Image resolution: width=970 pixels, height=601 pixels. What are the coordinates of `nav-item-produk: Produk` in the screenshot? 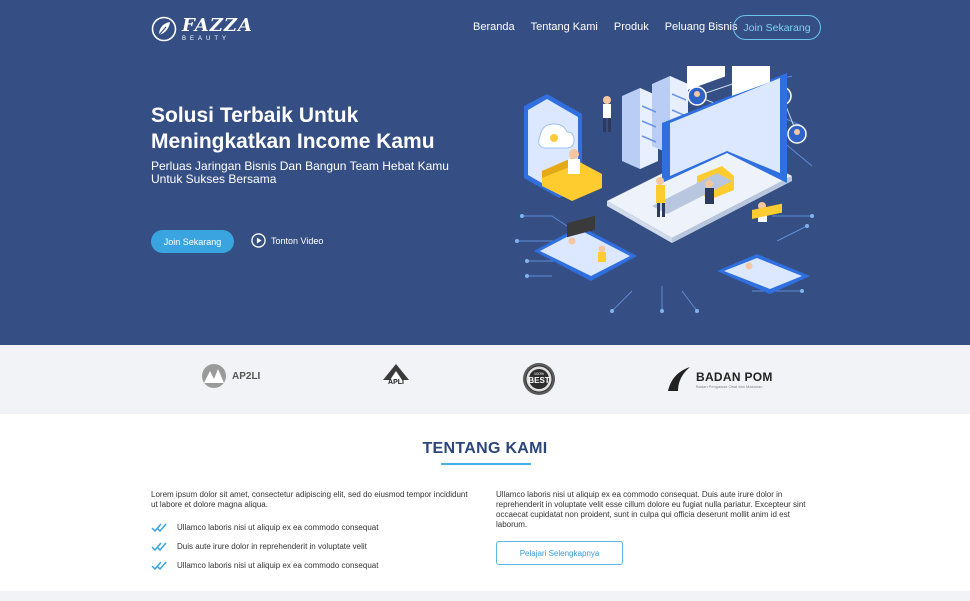 It's located at (631, 27).